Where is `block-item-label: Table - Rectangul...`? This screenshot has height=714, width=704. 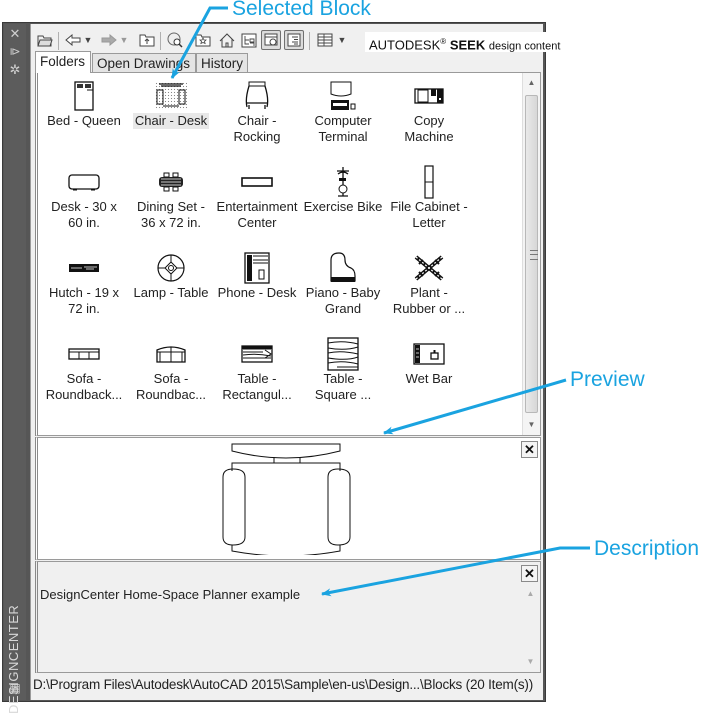 block-item-label: Table - Rectangul... is located at coordinates (257, 386).